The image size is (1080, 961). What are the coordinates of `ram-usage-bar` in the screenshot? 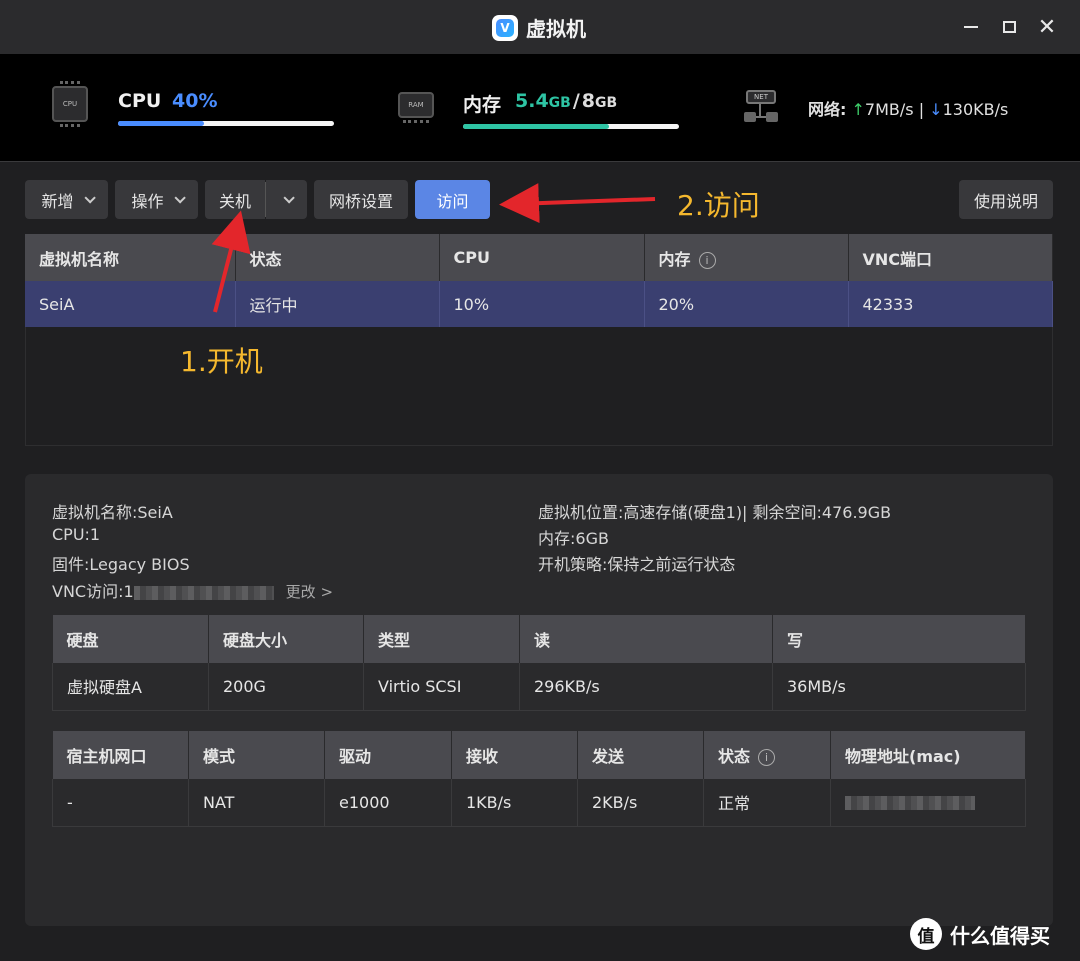 It's located at (571, 126).